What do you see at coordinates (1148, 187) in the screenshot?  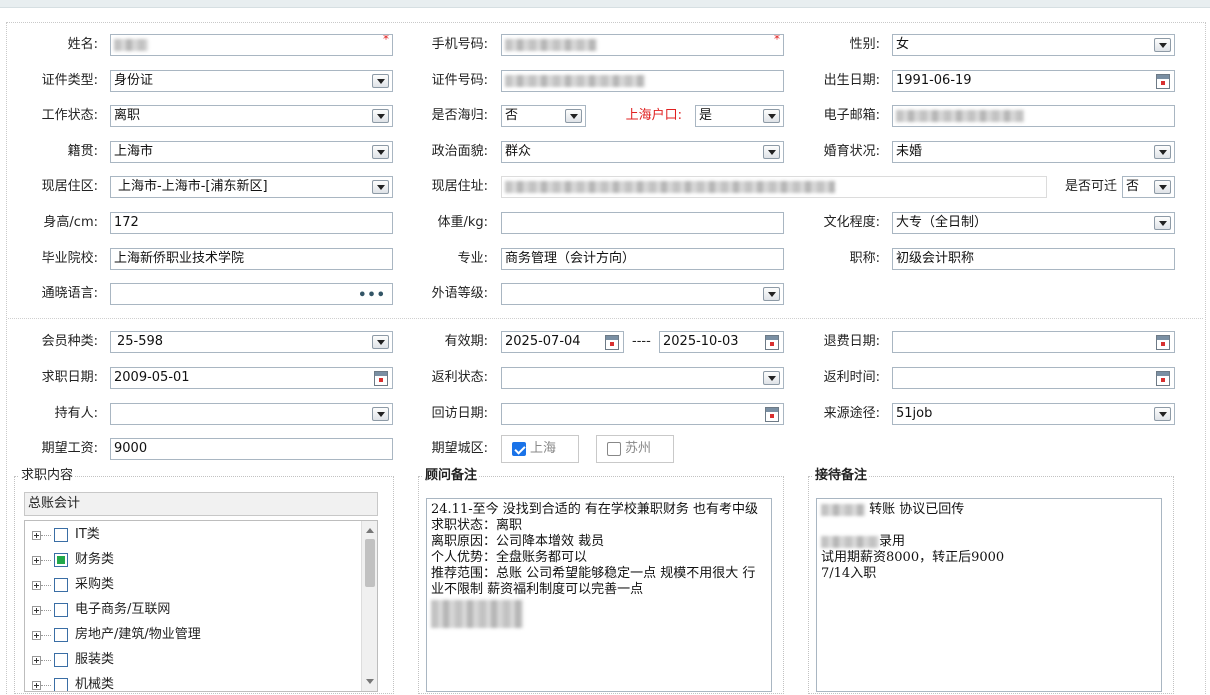 I see `relocate-select: 否` at bounding box center [1148, 187].